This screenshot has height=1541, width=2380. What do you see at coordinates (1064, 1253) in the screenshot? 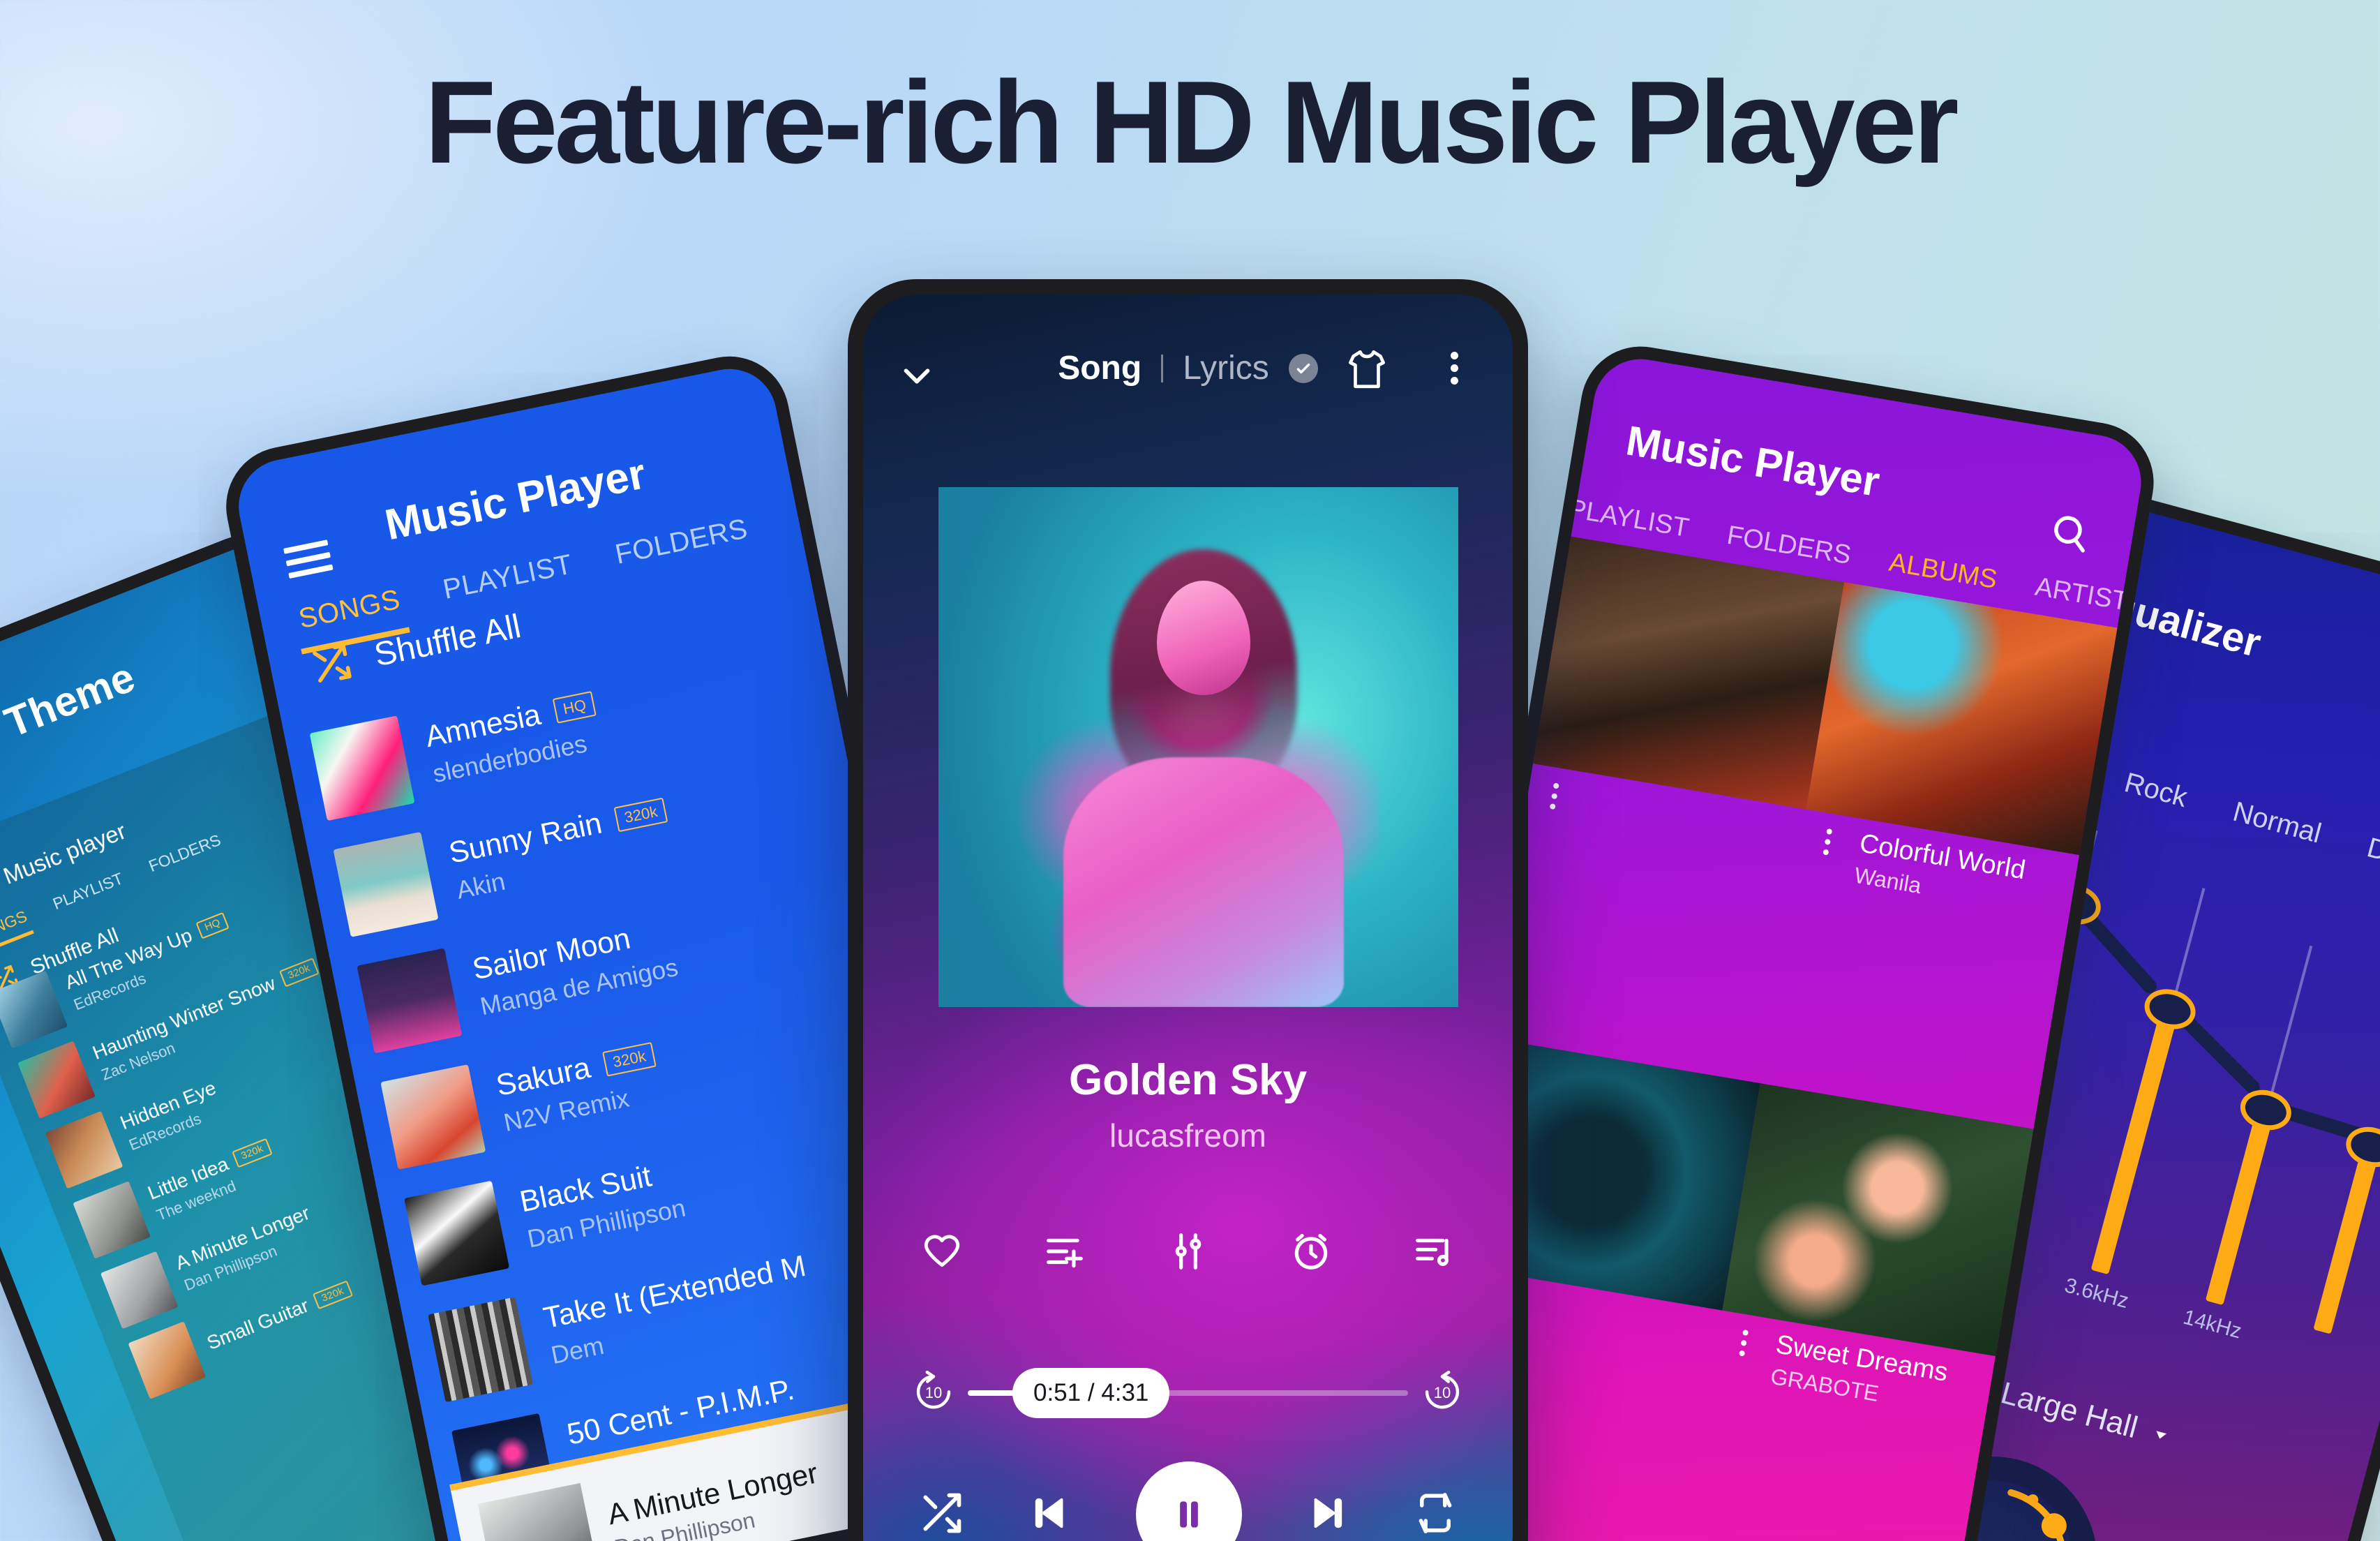
I see `add-to-queue-icon` at bounding box center [1064, 1253].